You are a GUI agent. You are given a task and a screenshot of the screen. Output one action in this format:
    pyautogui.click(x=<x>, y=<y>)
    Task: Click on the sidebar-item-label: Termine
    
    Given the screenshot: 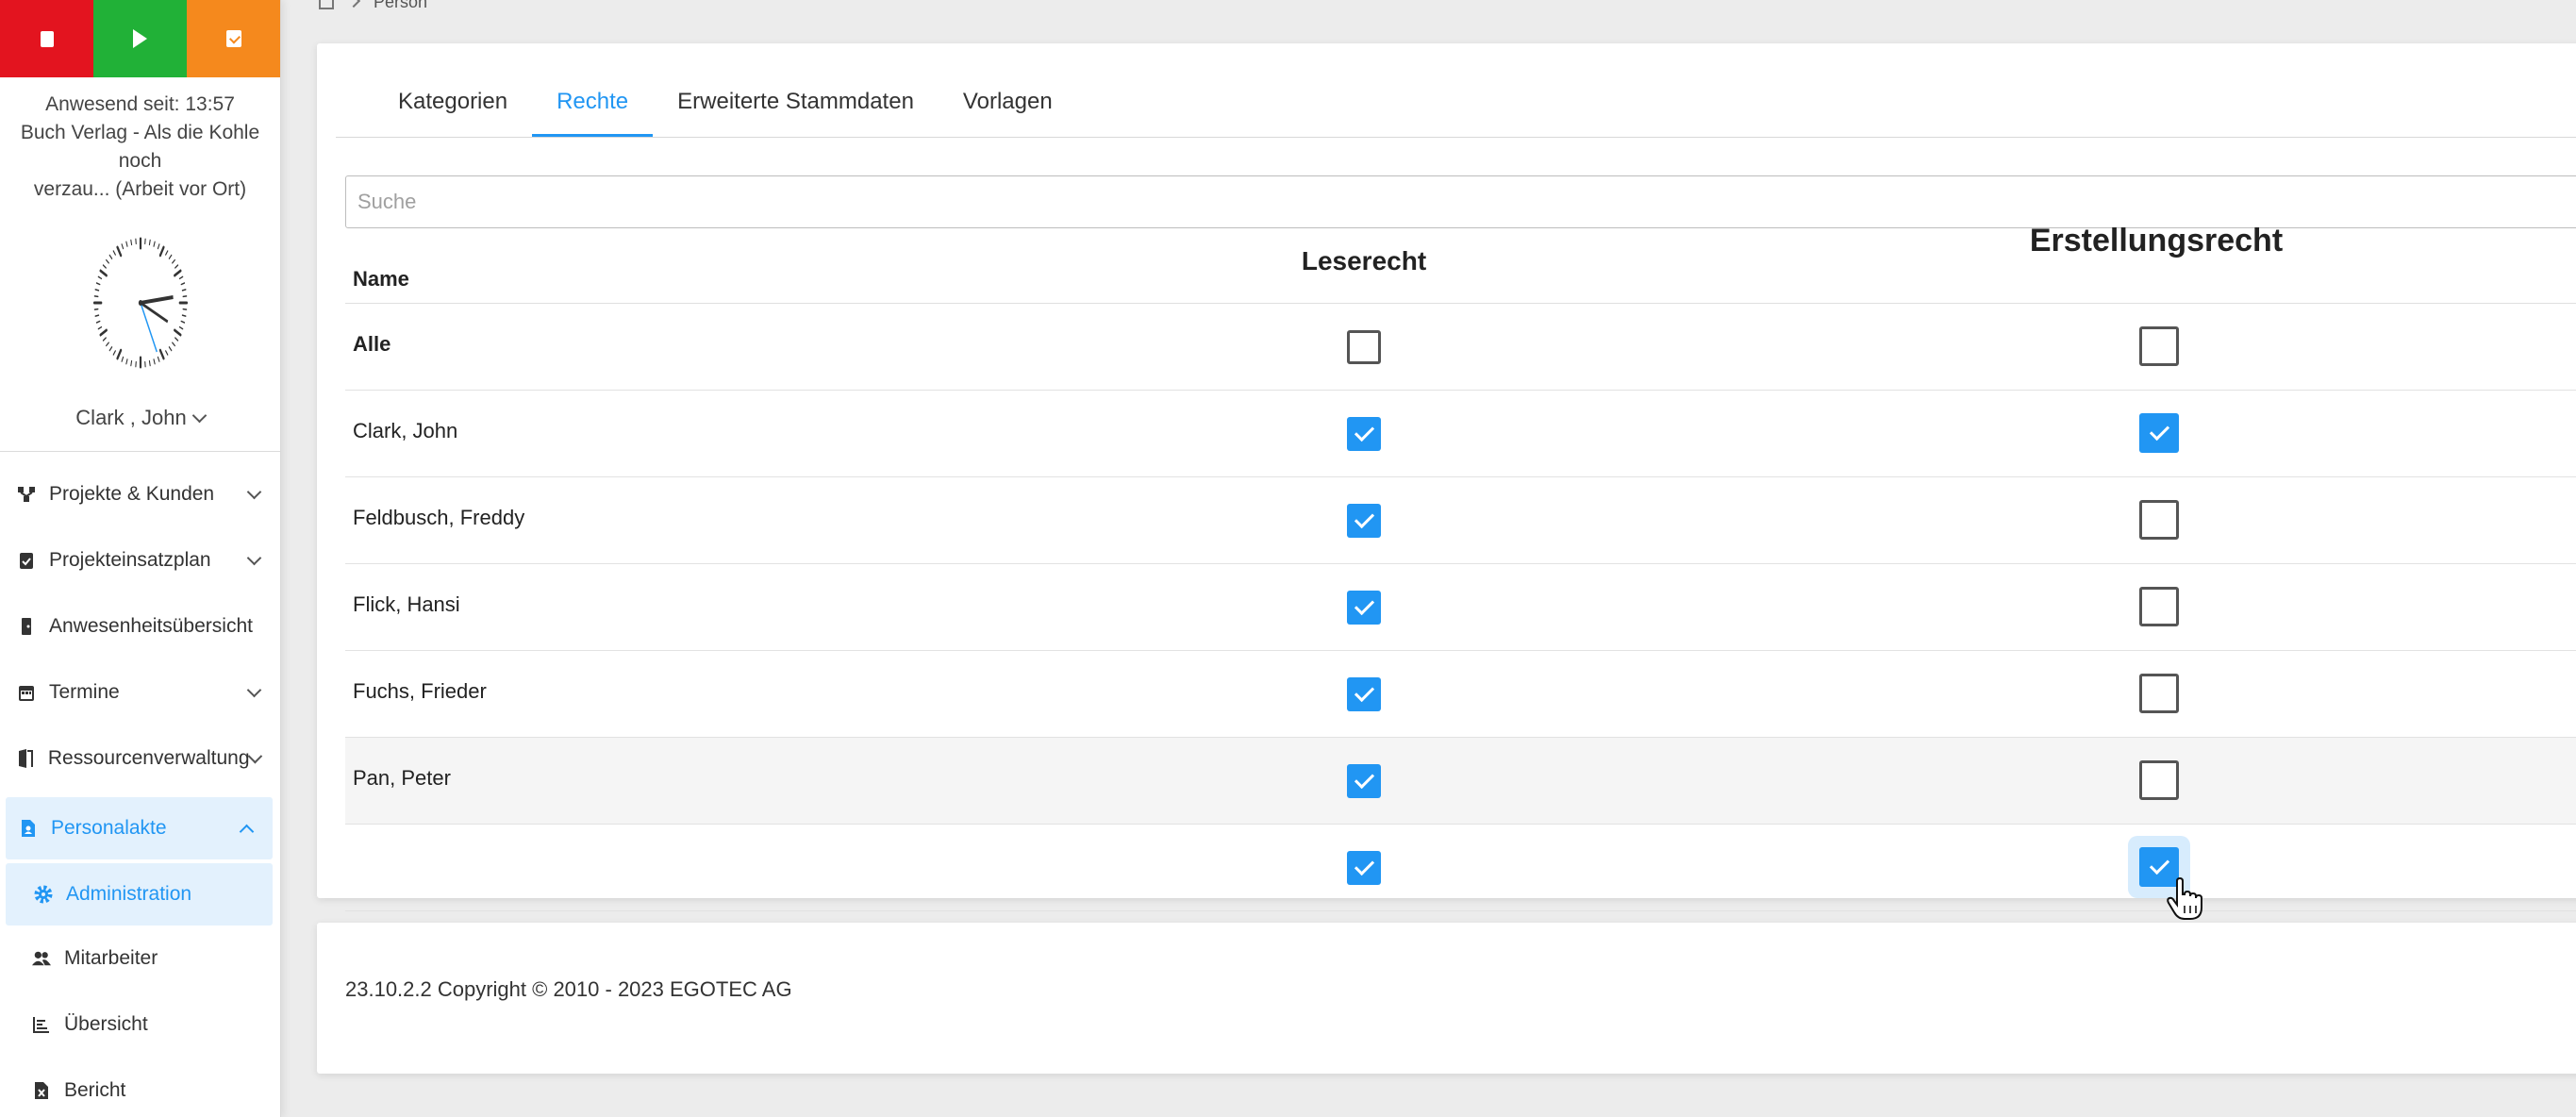 What is the action you would take?
    pyautogui.click(x=84, y=692)
    